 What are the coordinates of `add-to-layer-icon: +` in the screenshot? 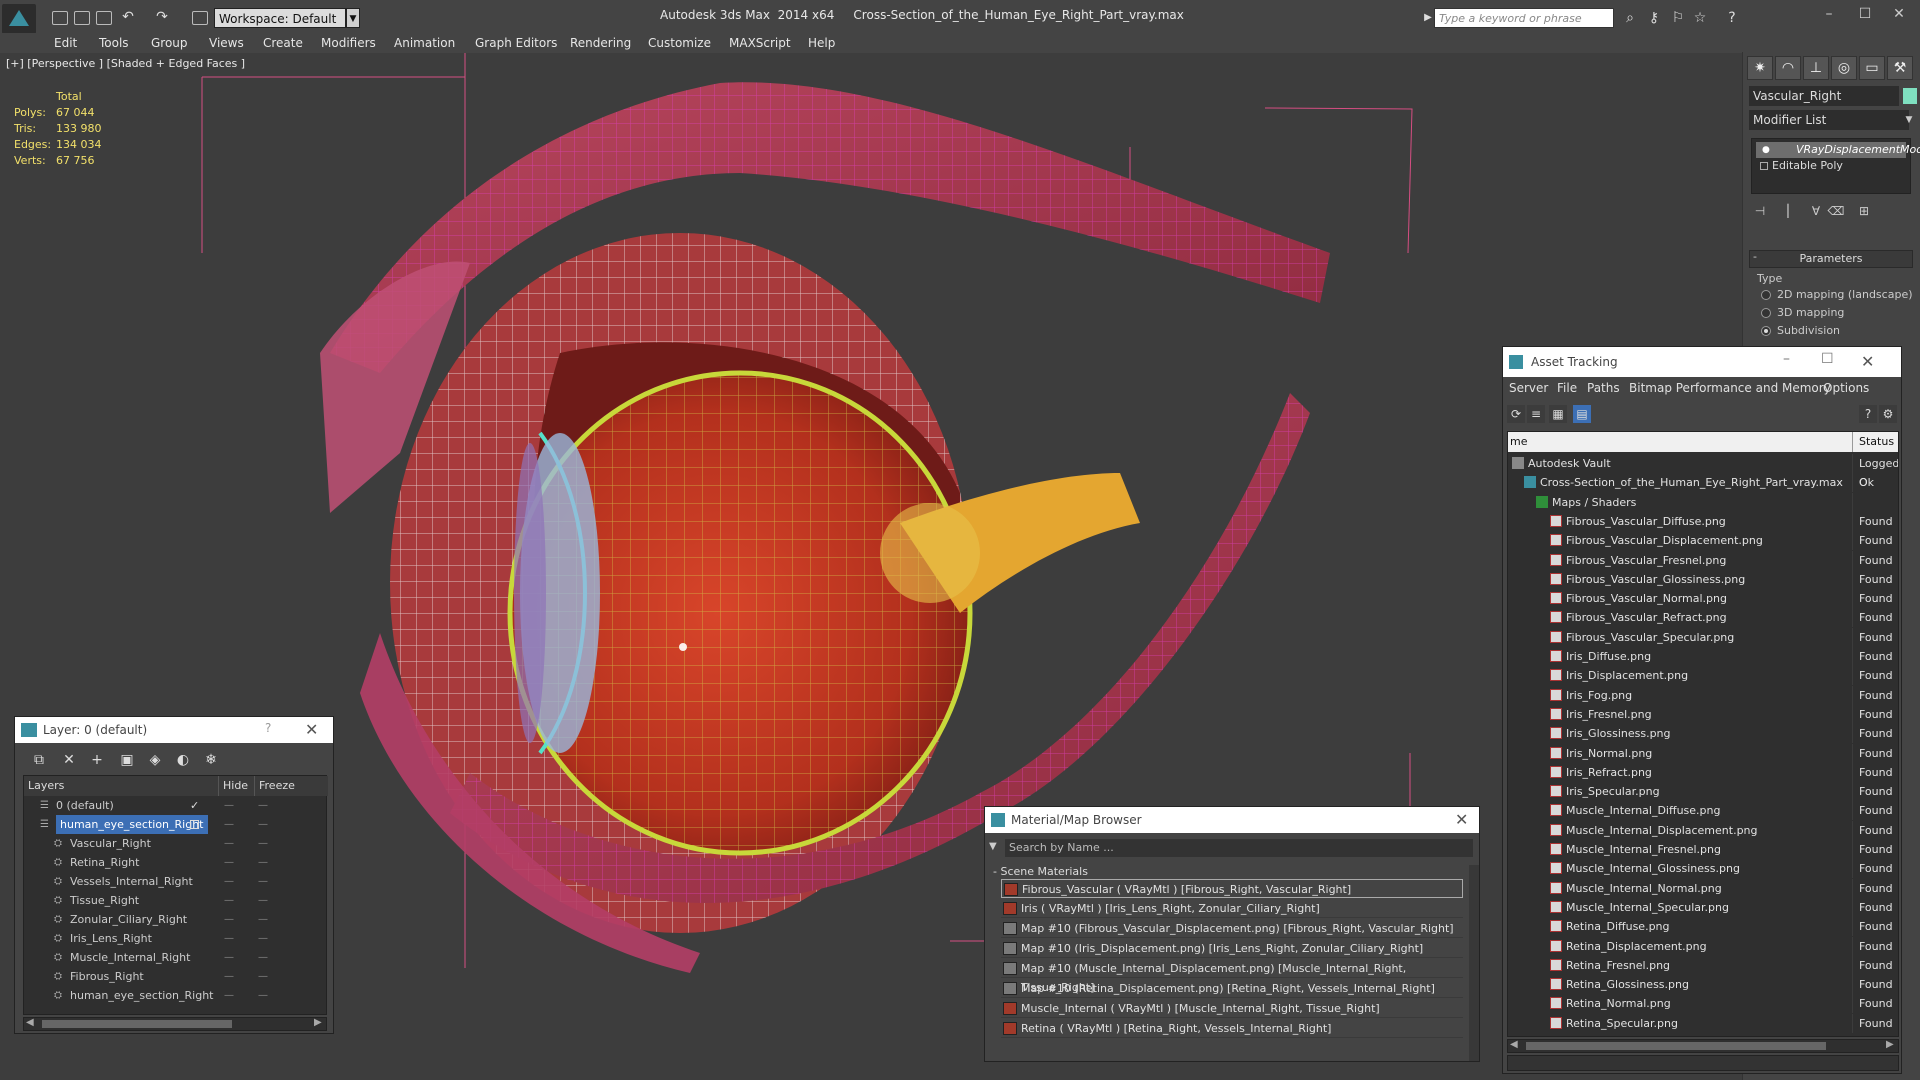 It's located at (97, 760).